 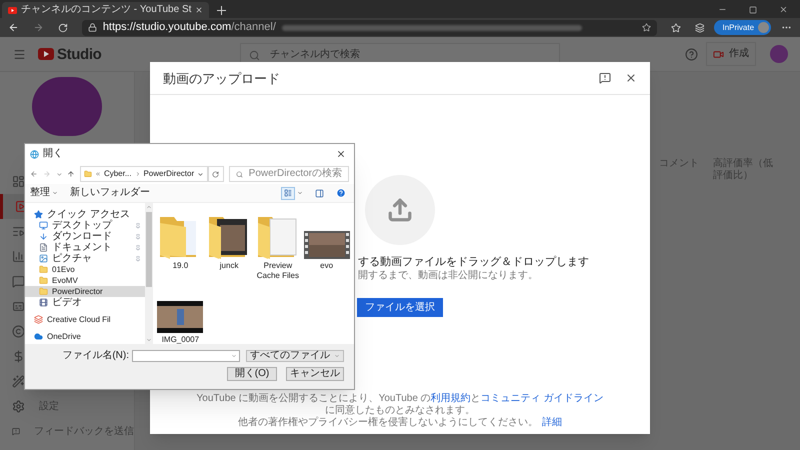 I want to click on copyright-note: 他者の著作権やプライバシー権を侵害しないようにしてください。, so click(x=388, y=423).